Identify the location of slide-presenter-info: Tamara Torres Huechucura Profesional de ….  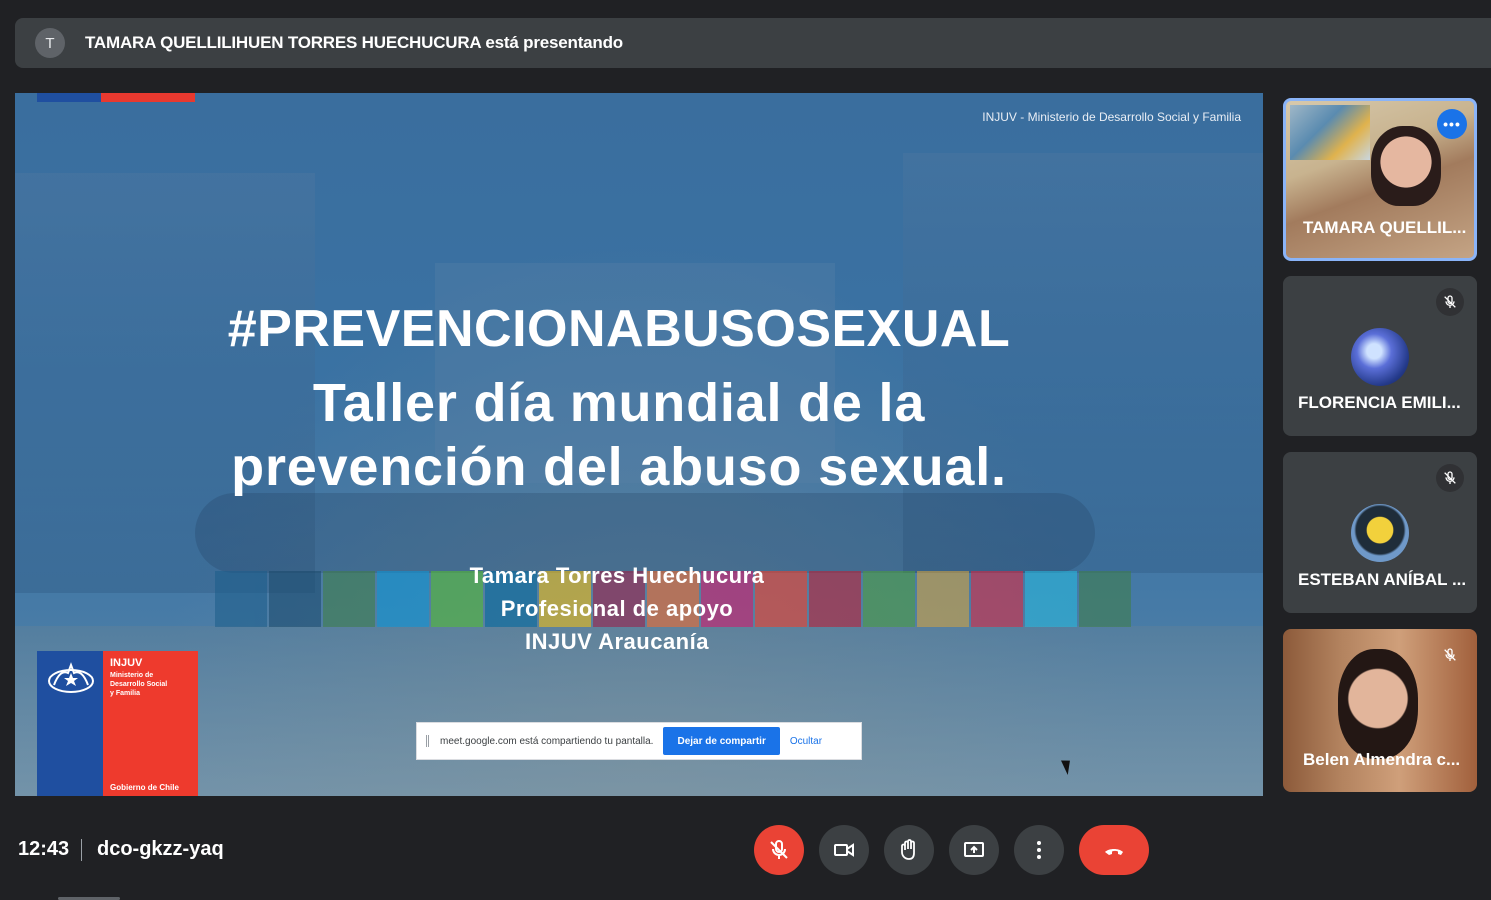
(617, 608).